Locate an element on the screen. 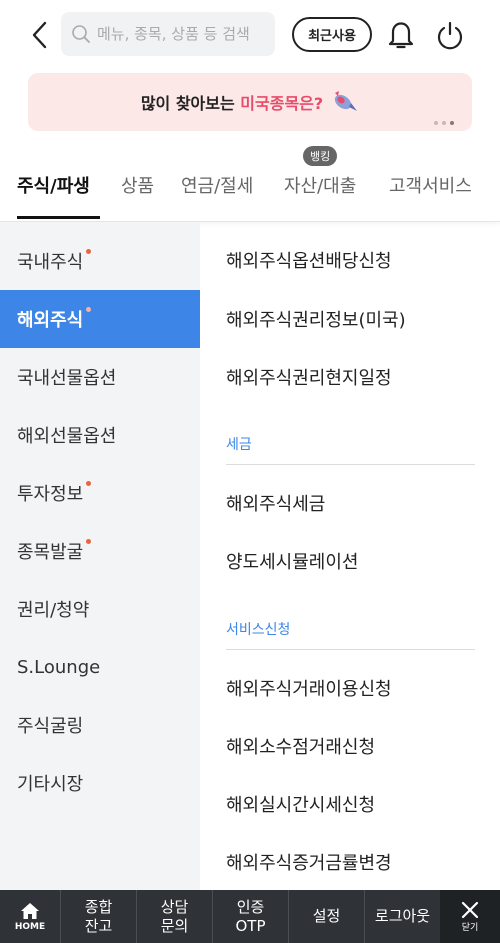 Image resolution: width=500 pixels, height=943 pixels. sidebar-item-domestic-futures: 국내선물옵션 is located at coordinates (100, 377).